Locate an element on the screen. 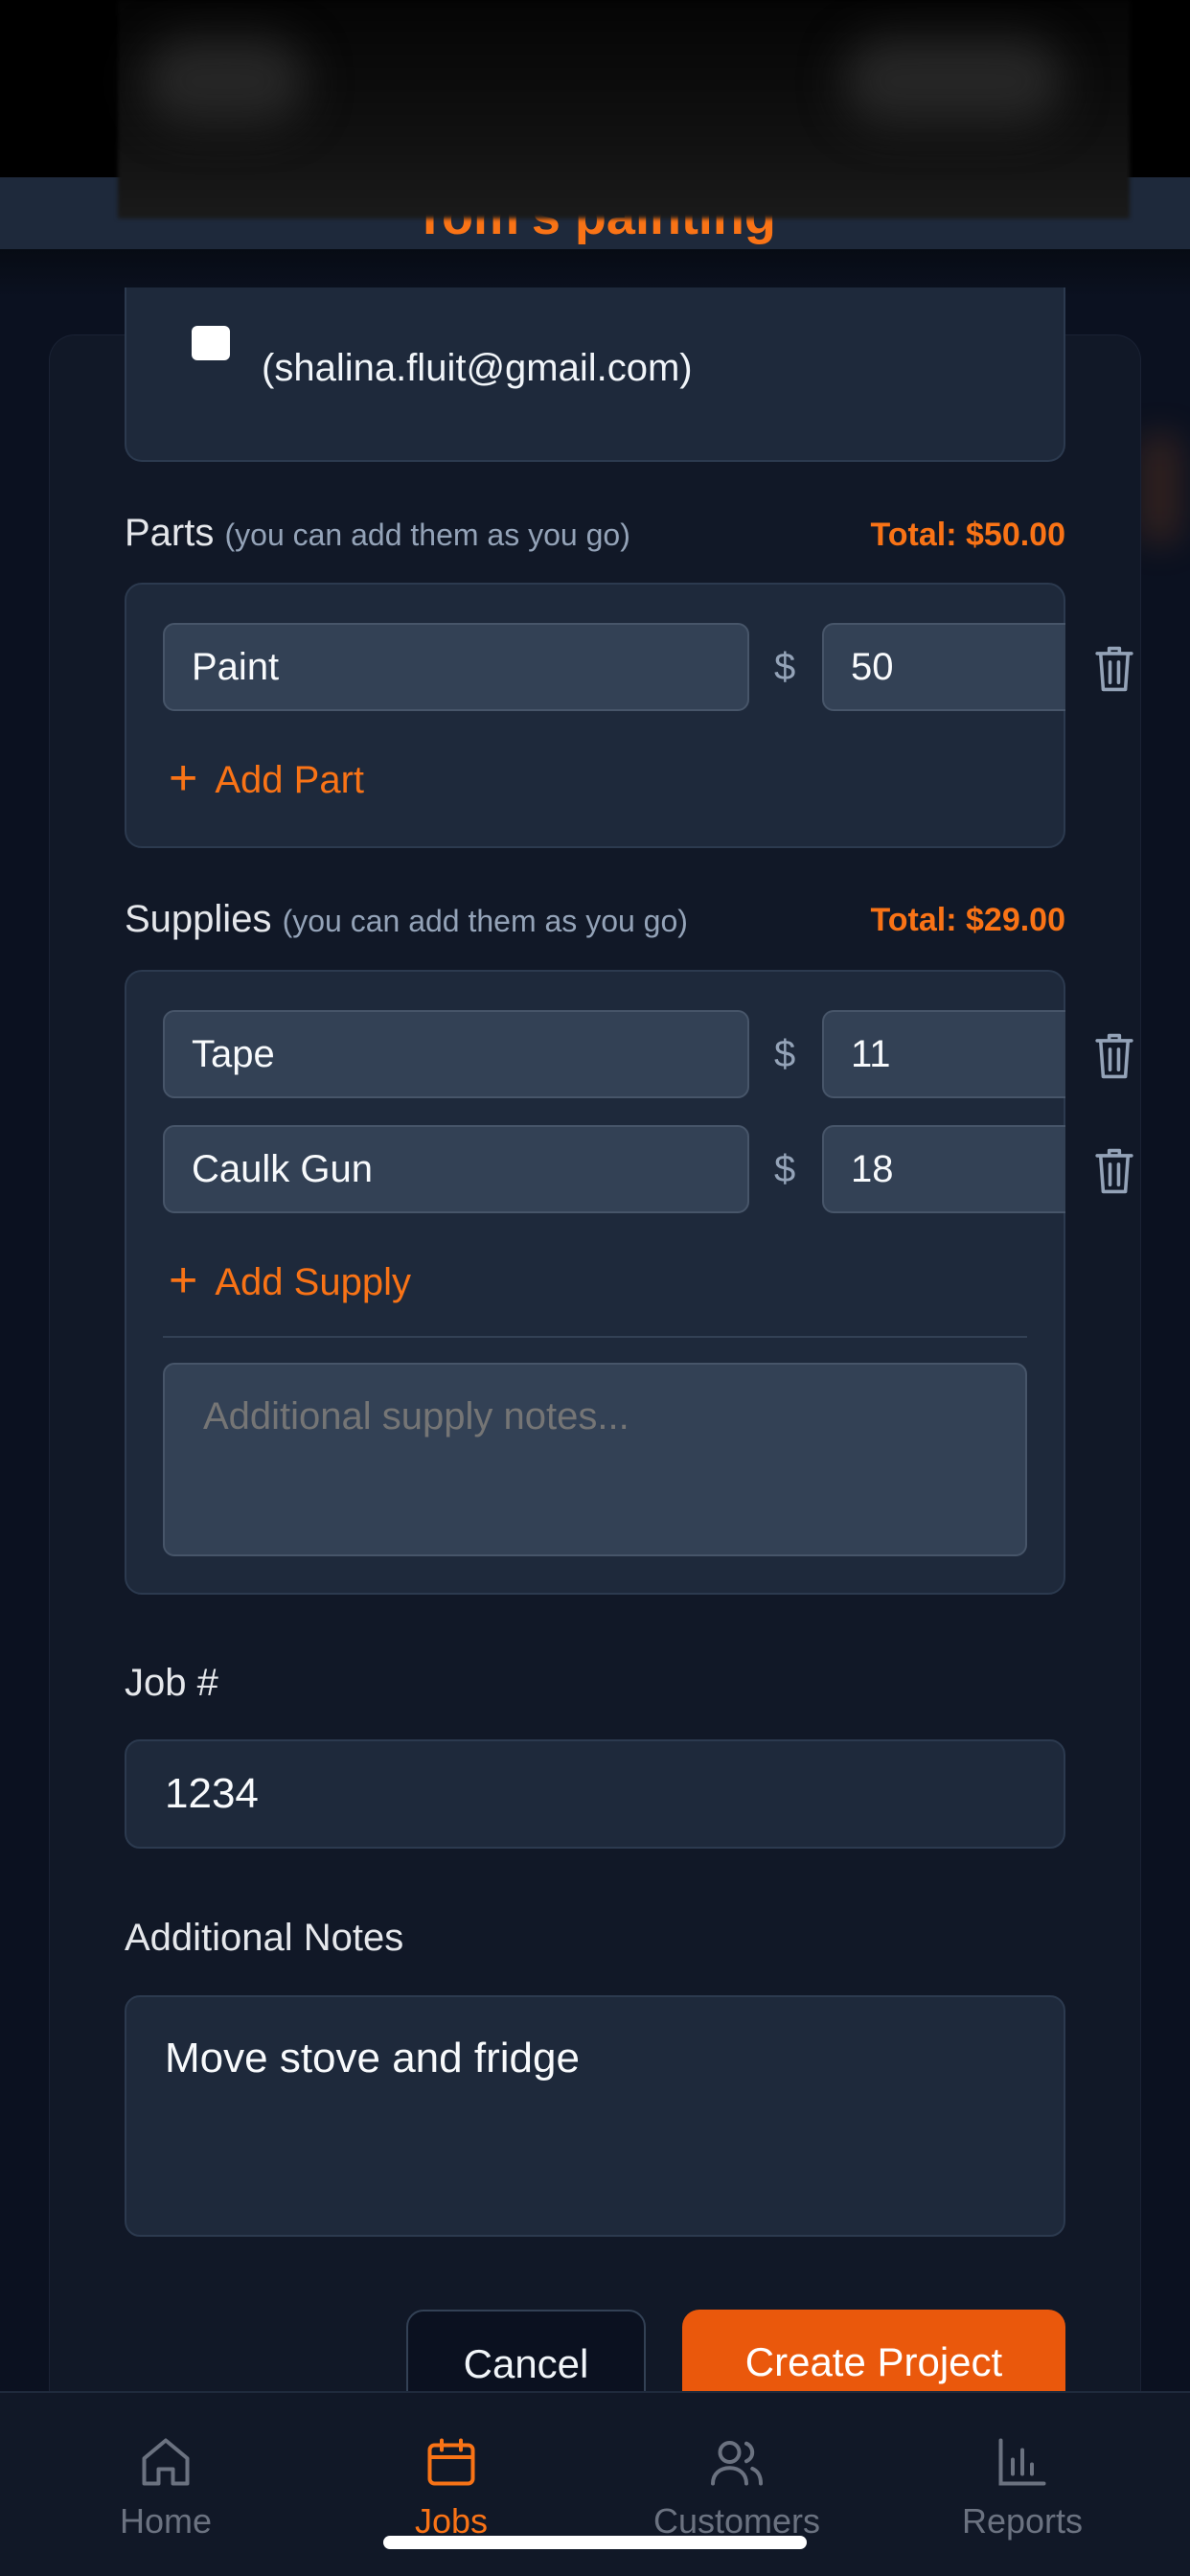  supplies-label: Supplies (you can add them as you go) is located at coordinates (406, 920).